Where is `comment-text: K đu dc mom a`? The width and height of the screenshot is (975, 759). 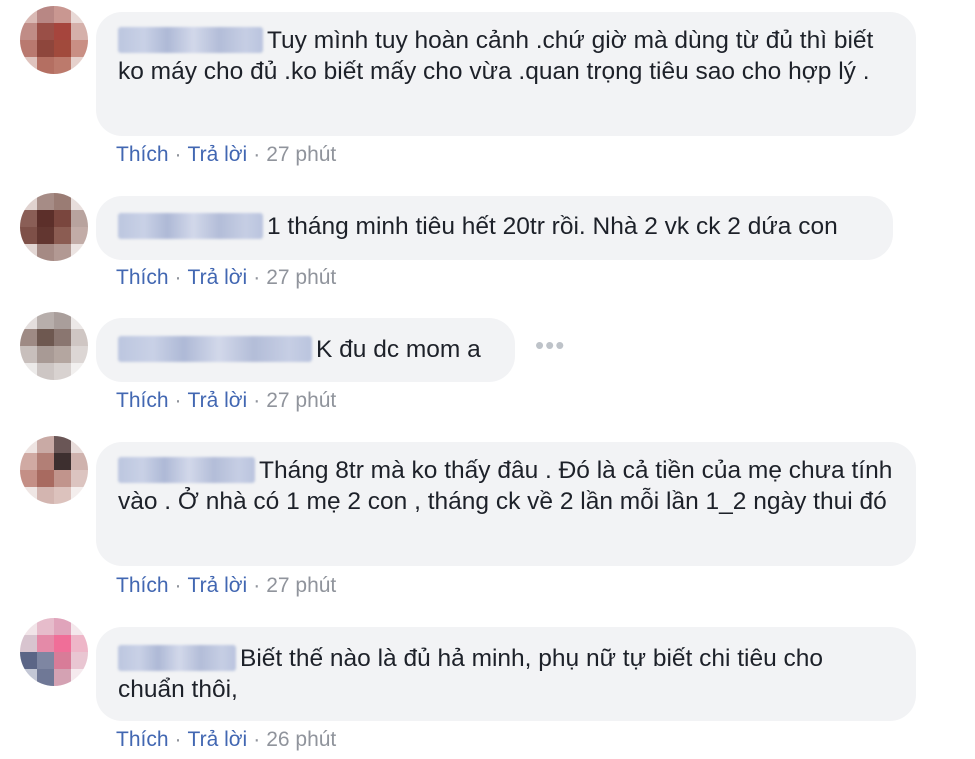
comment-text: K đu dc mom a is located at coordinates (398, 349).